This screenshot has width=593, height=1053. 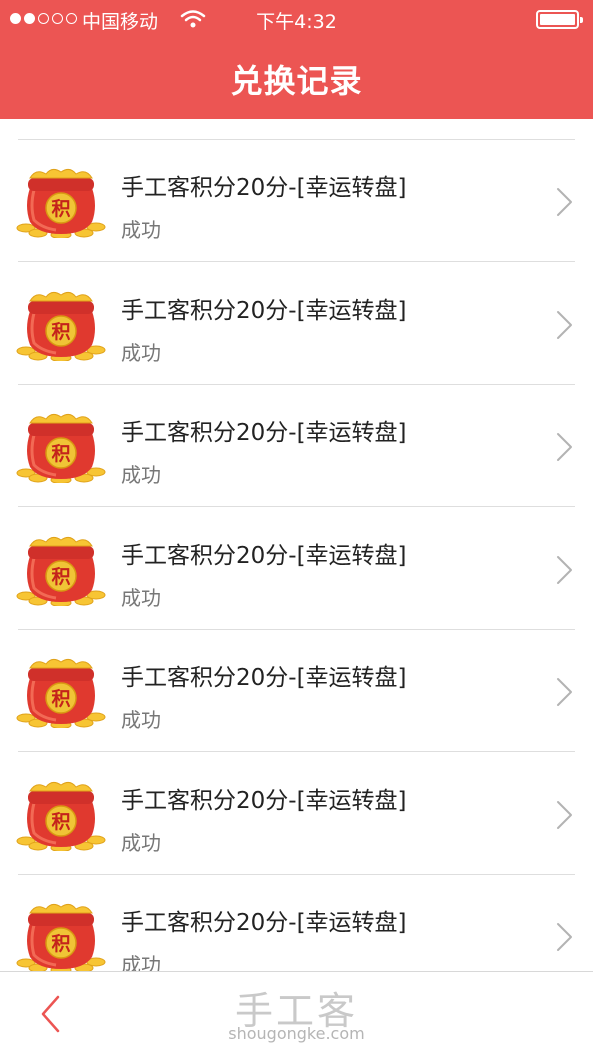 I want to click on battery-fill, so click(x=557, y=19).